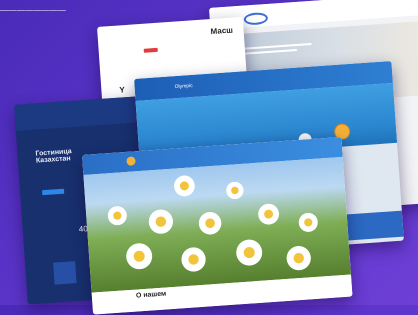 The image size is (418, 315). Describe the element at coordinates (53, 192) in the screenshot. I see `cta-button` at that location.